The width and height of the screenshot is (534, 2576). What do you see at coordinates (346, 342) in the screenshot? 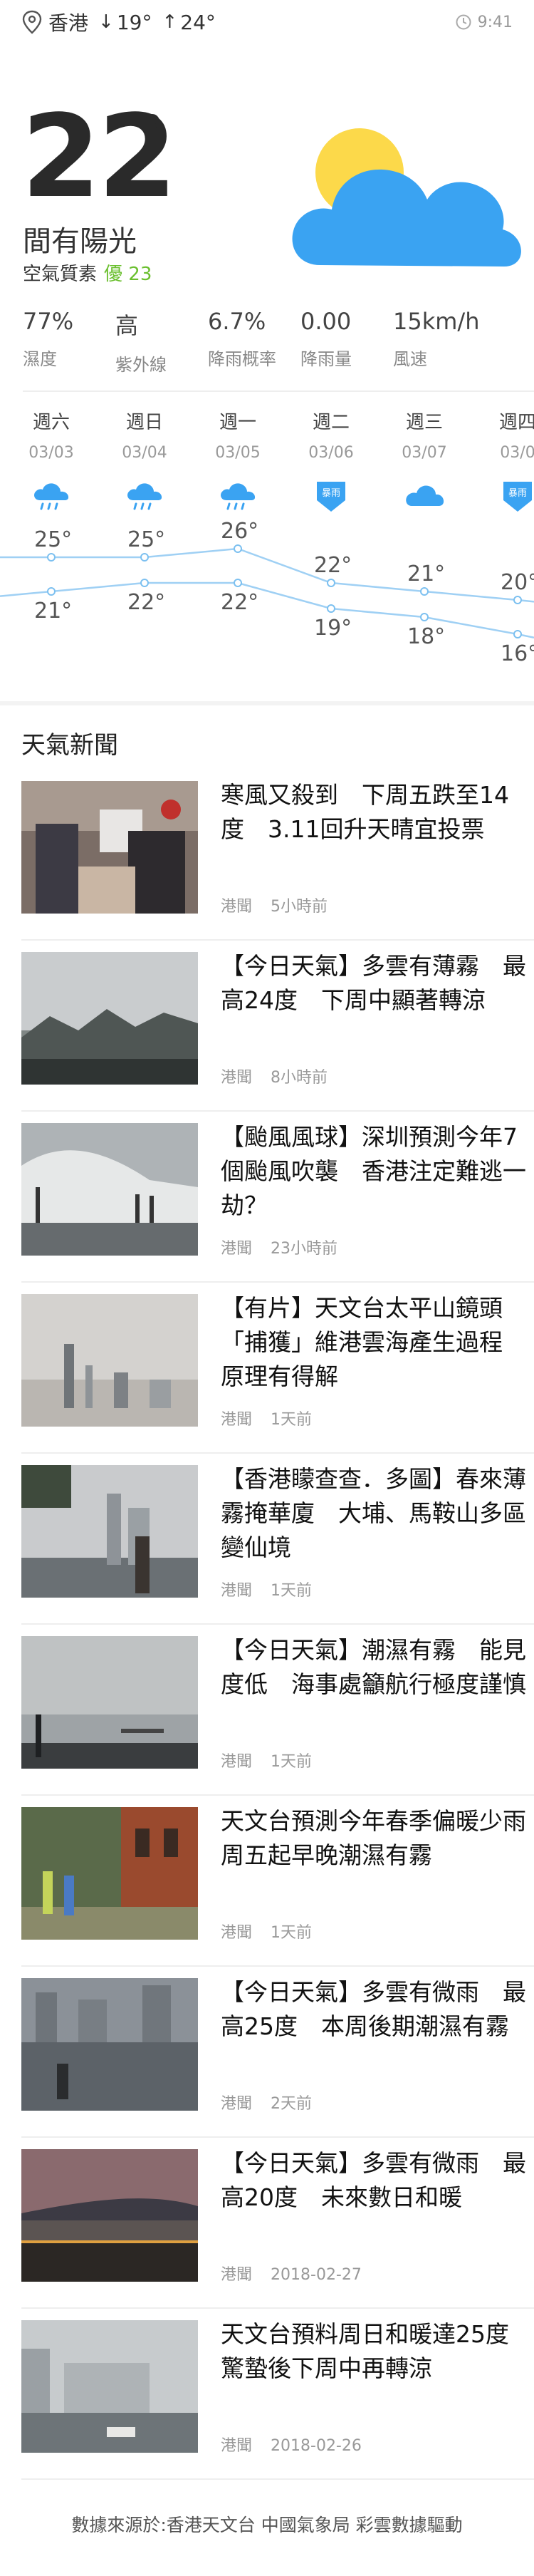
I see `stat-rainfall: 0.00 降雨量` at bounding box center [346, 342].